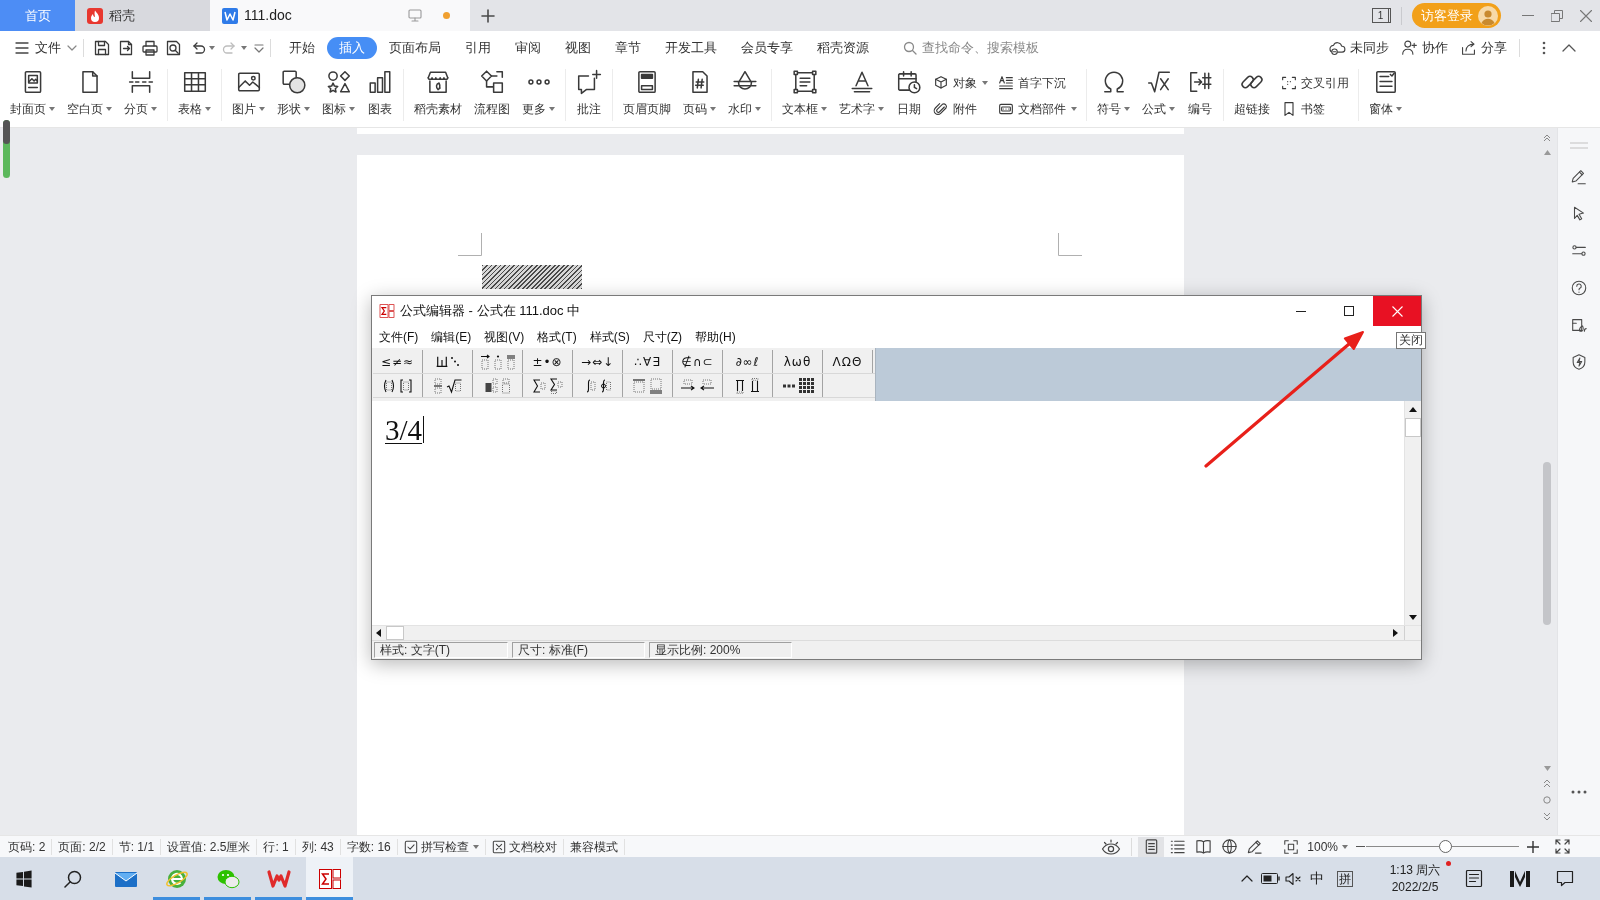 This screenshot has height=900, width=1600. I want to click on status-button: 拼写检查, so click(441, 846).